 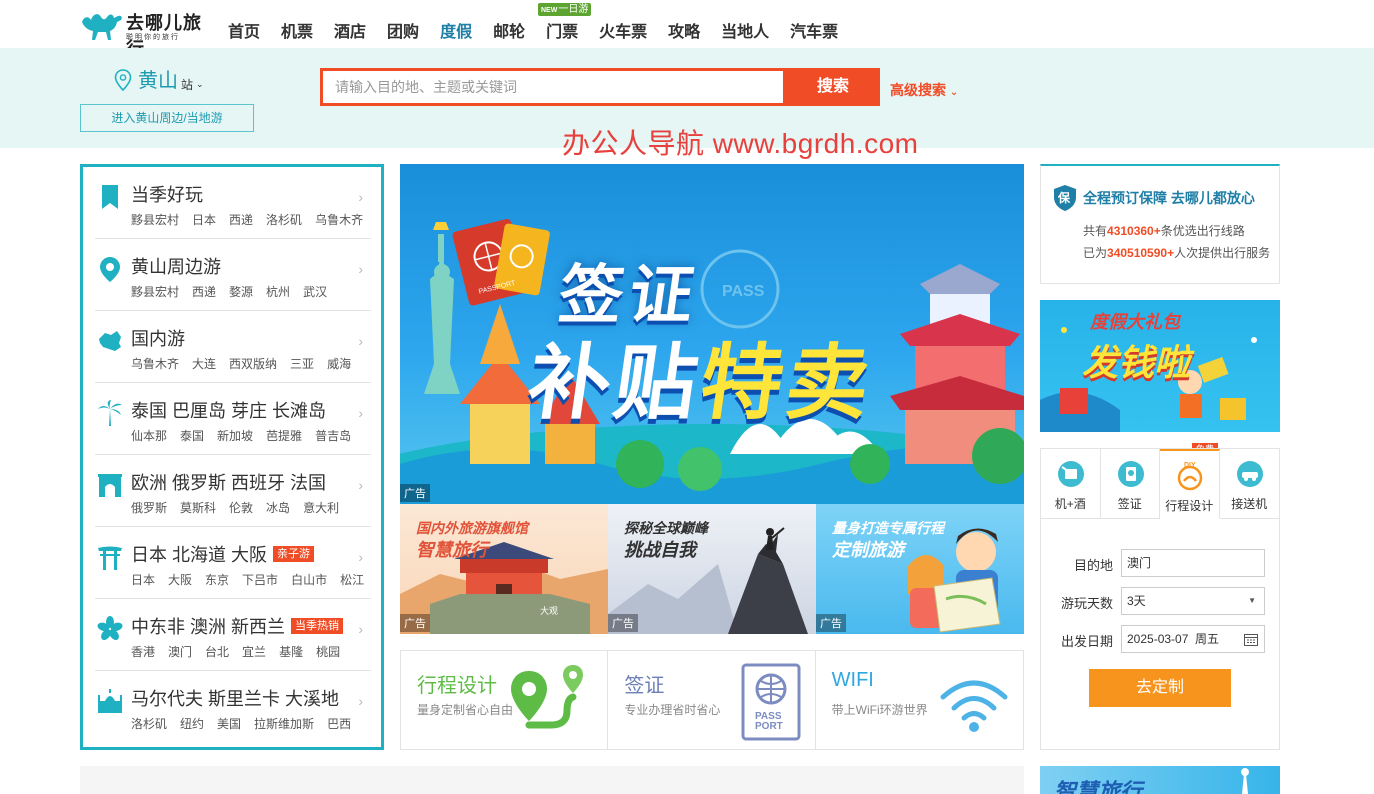 What do you see at coordinates (549, 610) in the screenshot?
I see `svg-text: 大观` at bounding box center [549, 610].